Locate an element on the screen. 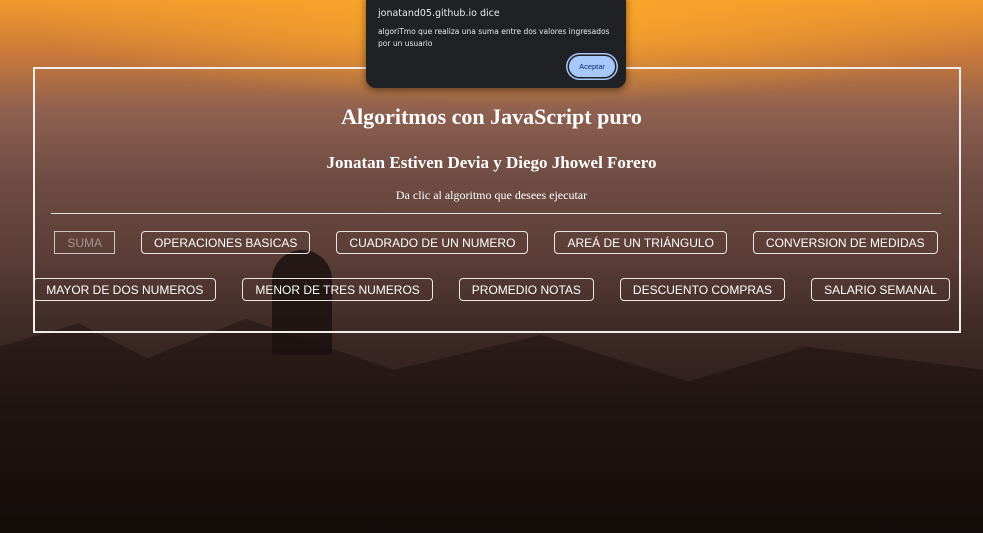 This screenshot has height=533, width=983. area-triangulo-button: AREÁ DE UN TRIÁNGULO is located at coordinates (640, 242).